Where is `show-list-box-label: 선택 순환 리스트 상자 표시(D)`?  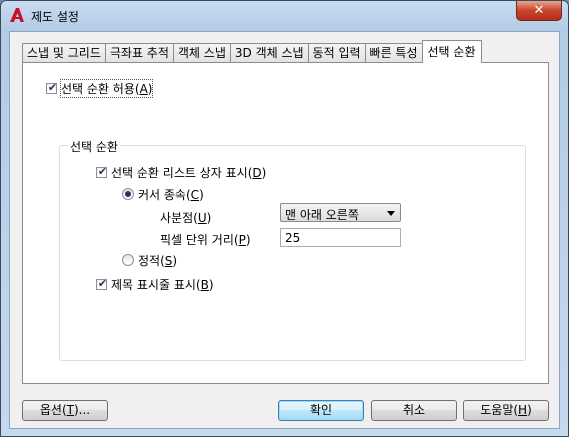 show-list-box-label: 선택 순환 리스트 상자 표시(D) is located at coordinates (188, 172).